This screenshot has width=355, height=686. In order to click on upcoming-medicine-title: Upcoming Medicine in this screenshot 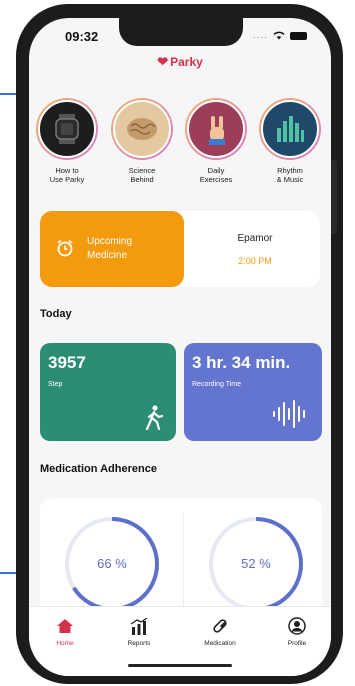, I will do `click(110, 248)`.